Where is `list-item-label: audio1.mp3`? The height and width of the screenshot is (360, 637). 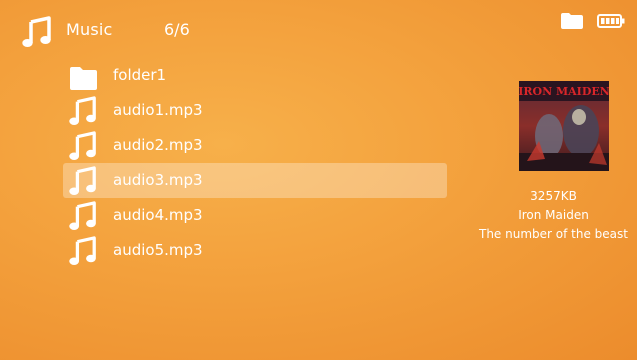 list-item-label: audio1.mp3 is located at coordinates (158, 110).